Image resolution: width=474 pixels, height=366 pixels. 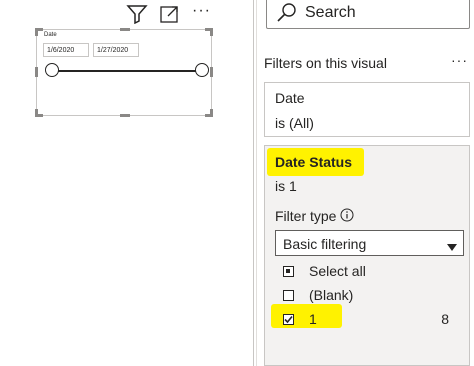 I want to click on option-label: Select all, so click(x=337, y=271).